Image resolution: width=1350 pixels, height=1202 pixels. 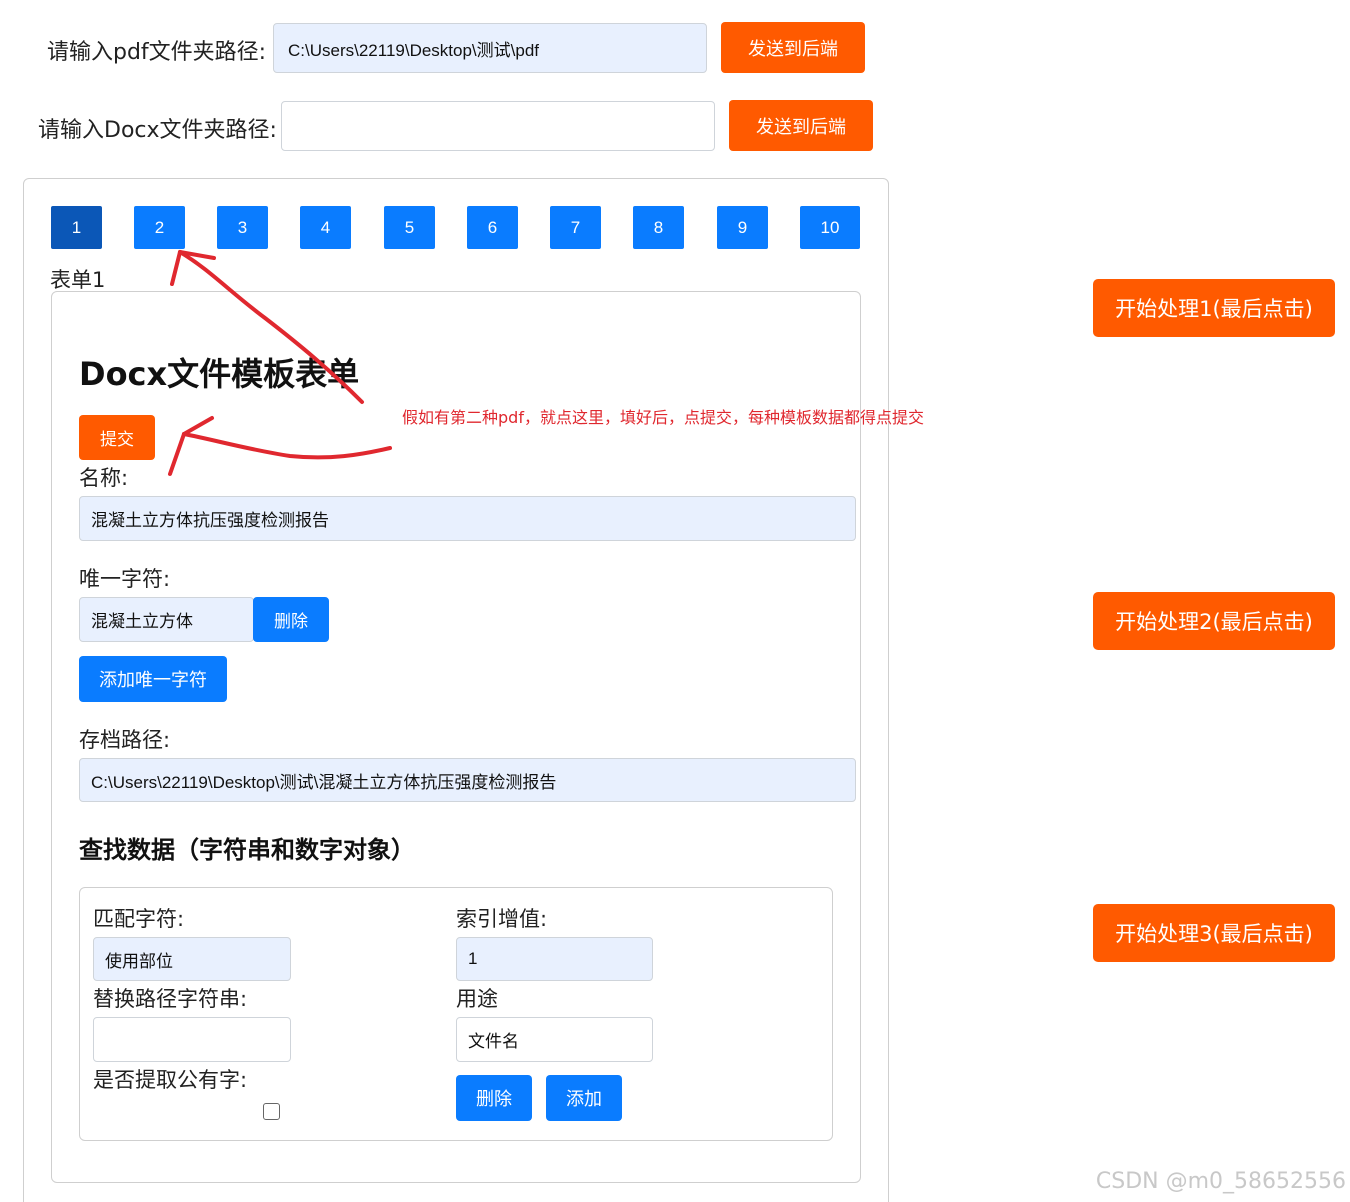 What do you see at coordinates (742, 227) in the screenshot?
I see `tab-9: 9` at bounding box center [742, 227].